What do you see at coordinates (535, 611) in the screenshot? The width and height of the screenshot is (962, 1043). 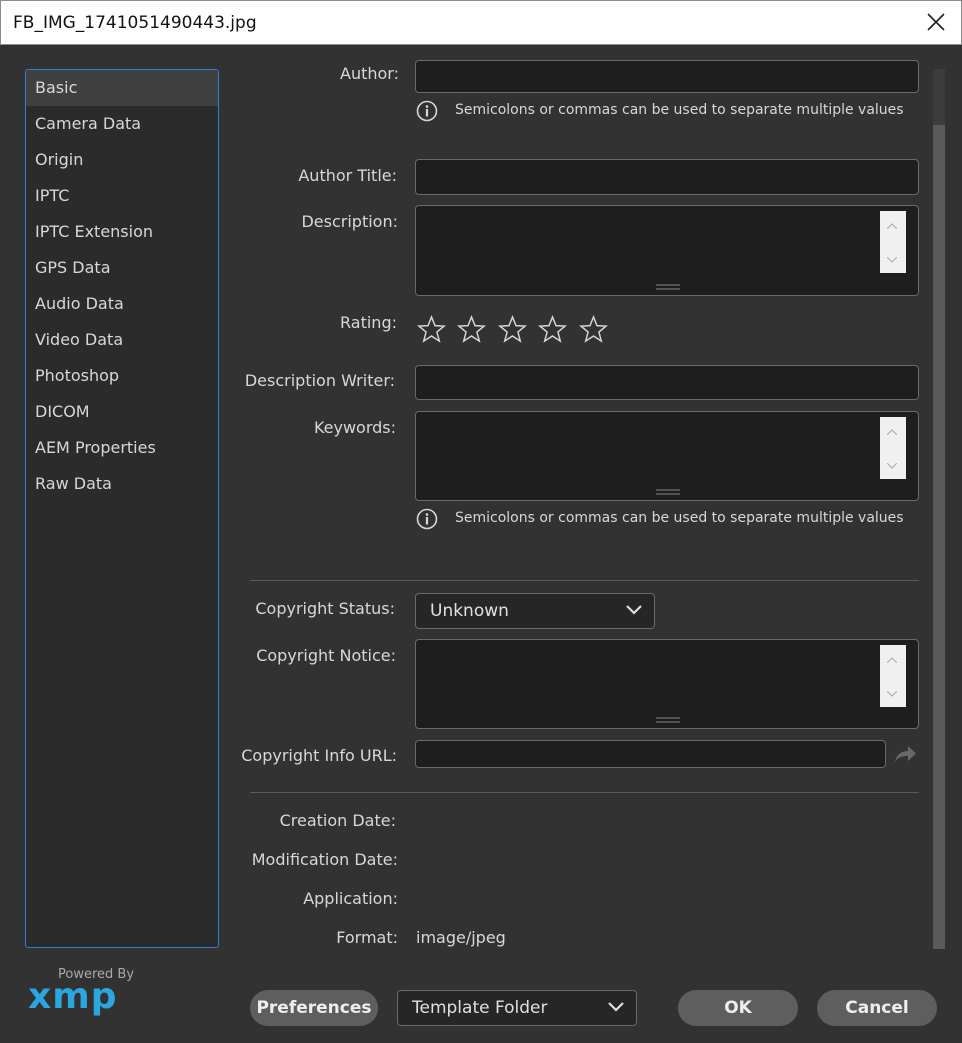 I see `copyright-status-dropdown: Unknown` at bounding box center [535, 611].